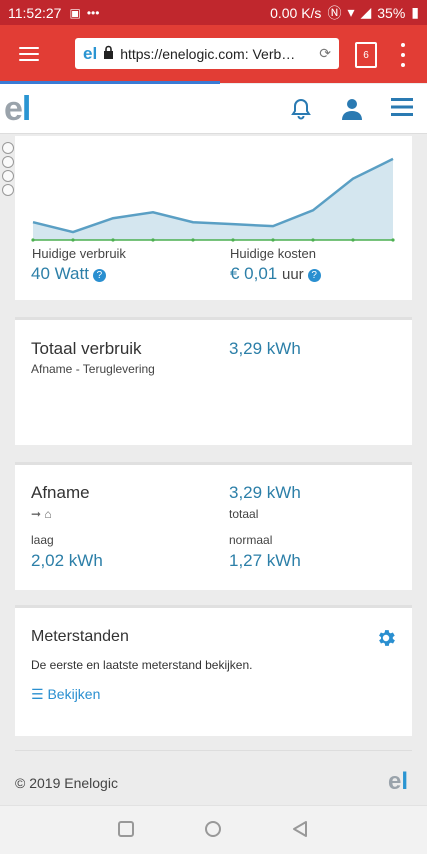 The image size is (427, 854). Describe the element at coordinates (386, 640) in the screenshot. I see `gear-icon` at that location.